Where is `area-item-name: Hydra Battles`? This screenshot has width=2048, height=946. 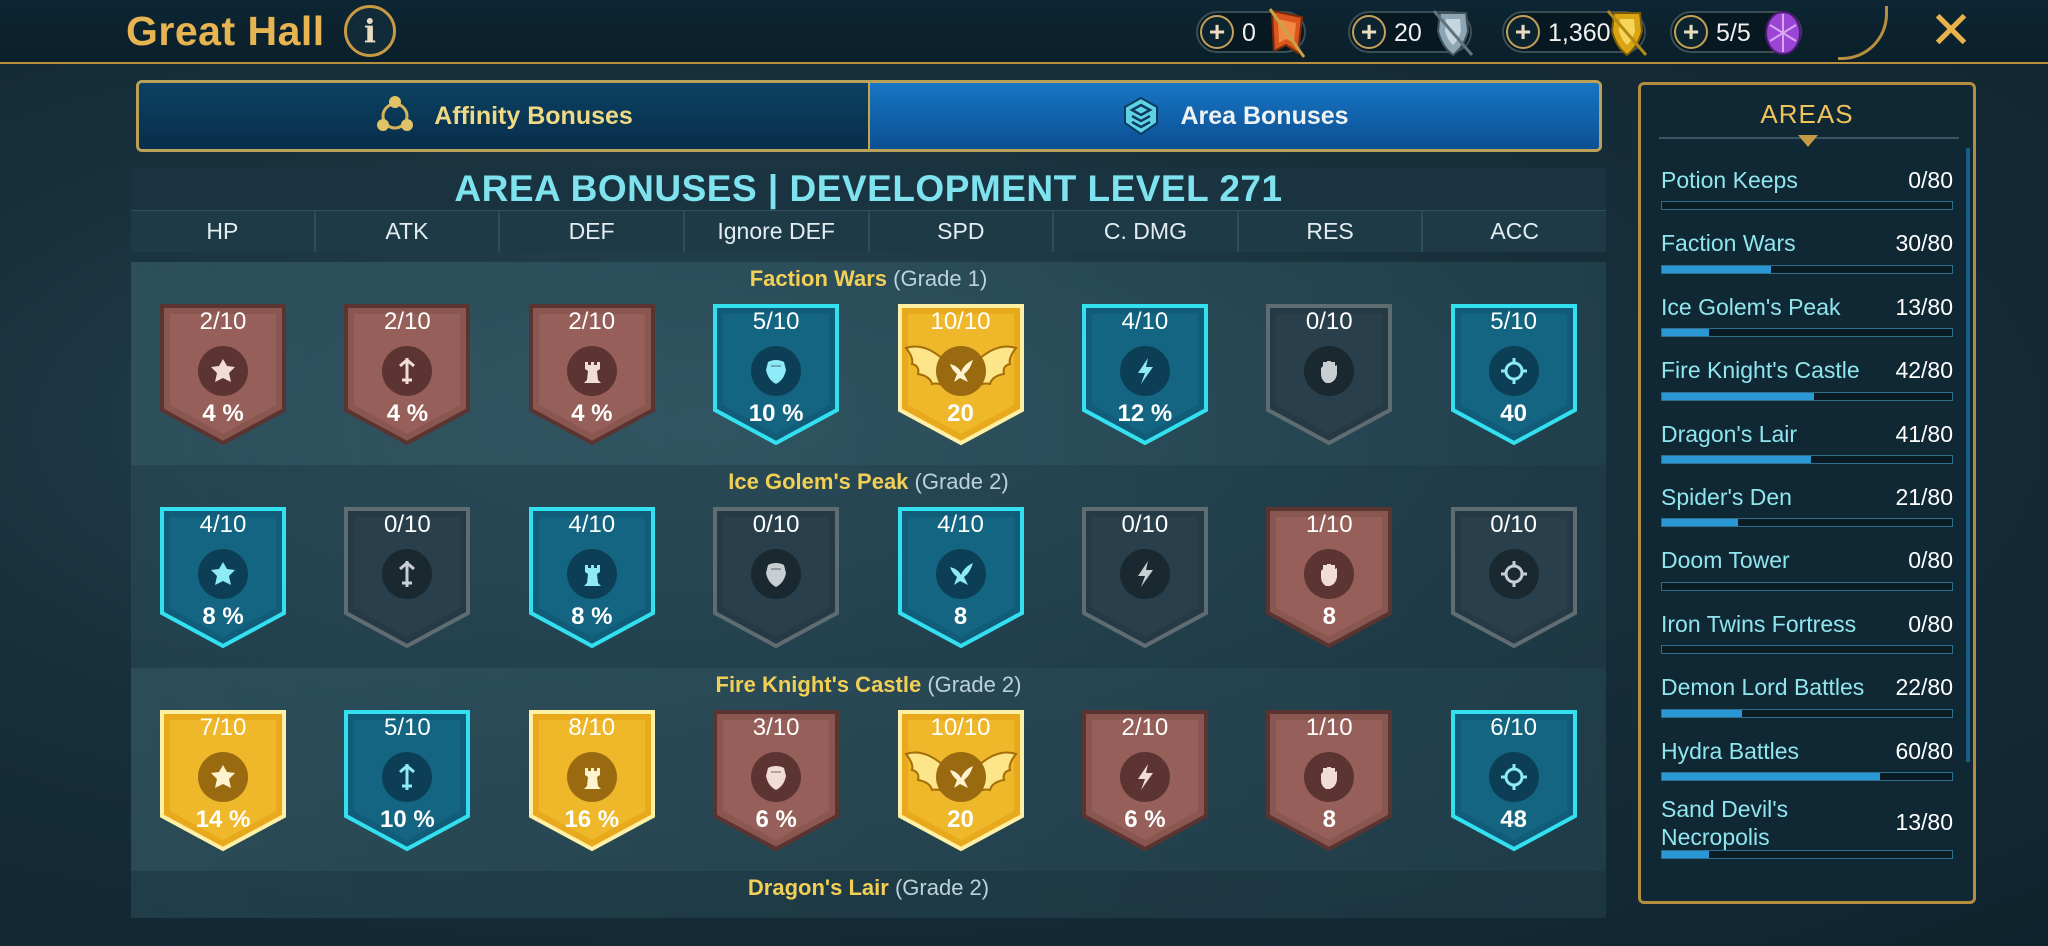 area-item-name: Hydra Battles is located at coordinates (1730, 750).